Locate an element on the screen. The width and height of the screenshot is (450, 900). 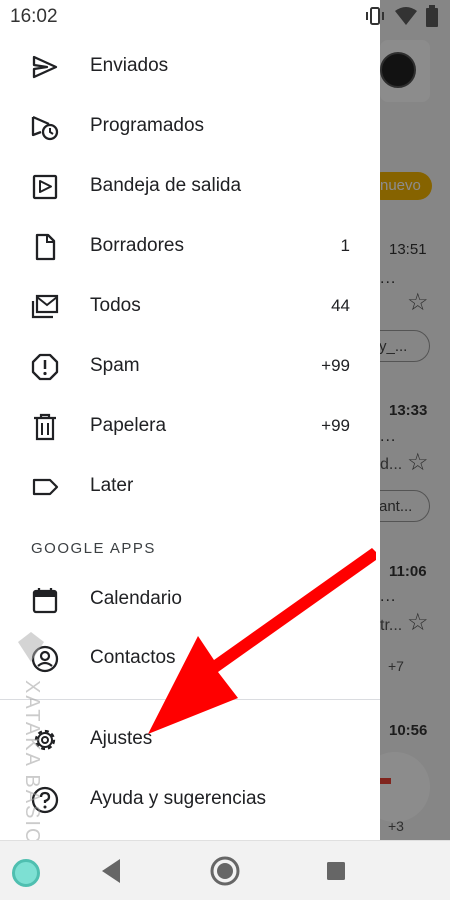
scheduled-icon is located at coordinates (45, 128).